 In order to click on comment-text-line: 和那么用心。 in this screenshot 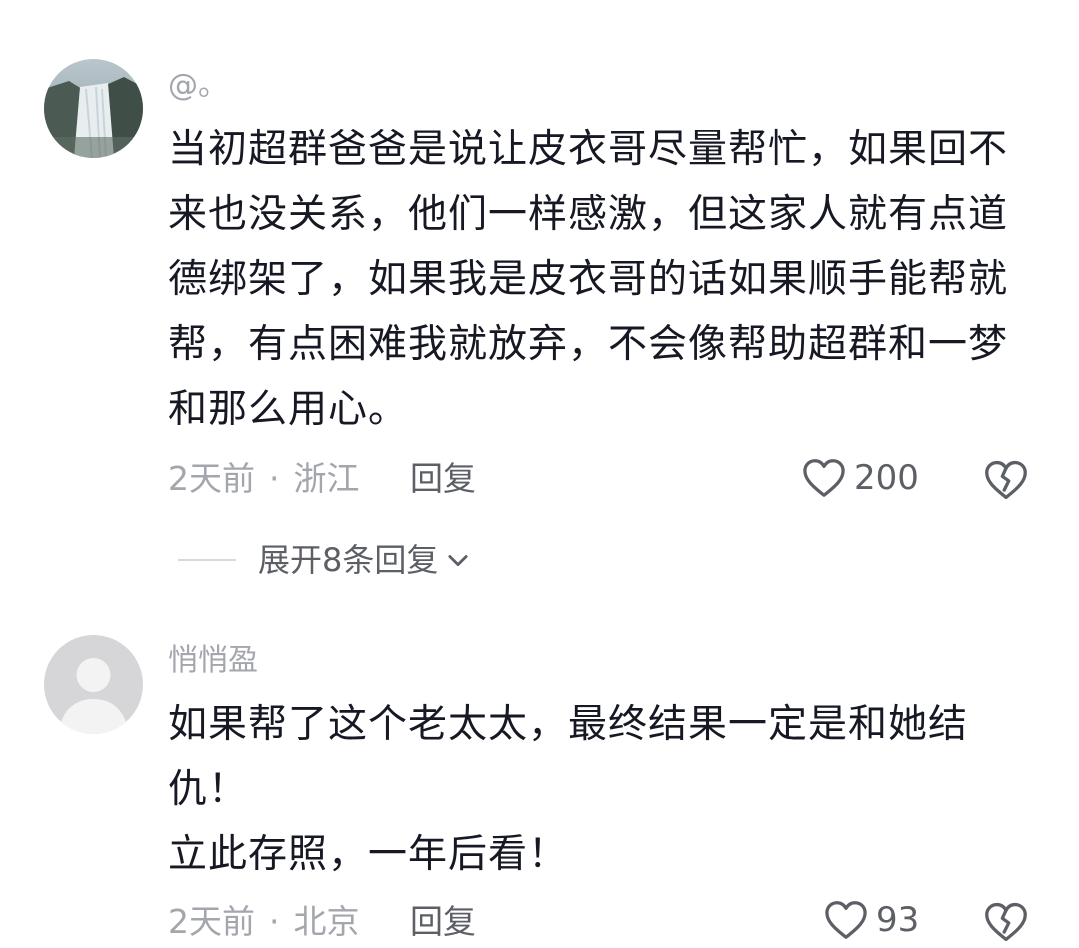, I will do `click(288, 409)`.